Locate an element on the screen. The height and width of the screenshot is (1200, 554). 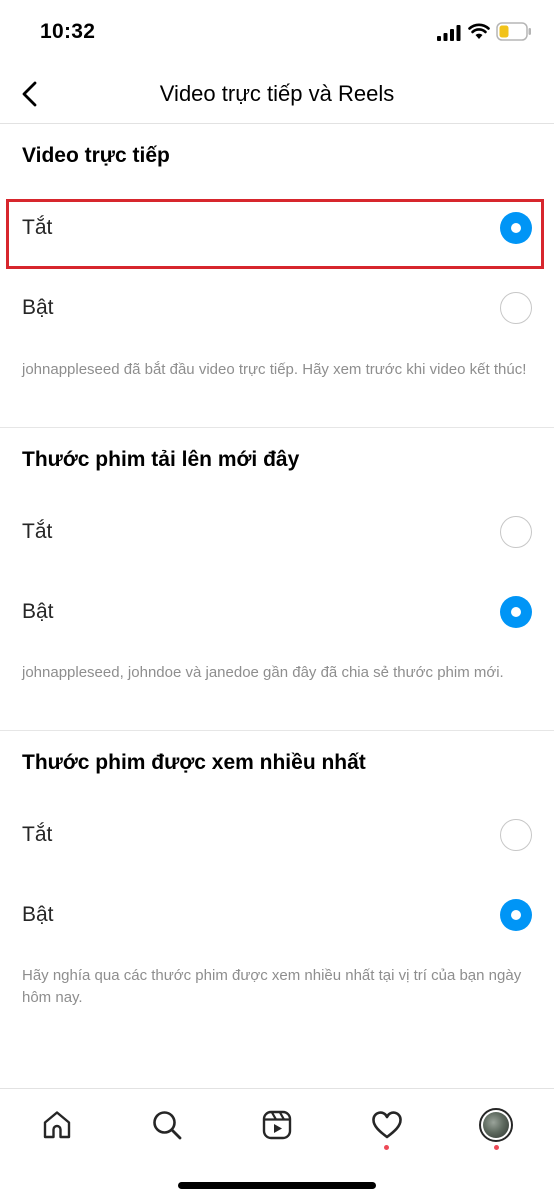
nav-profile is located at coordinates (496, 1125).